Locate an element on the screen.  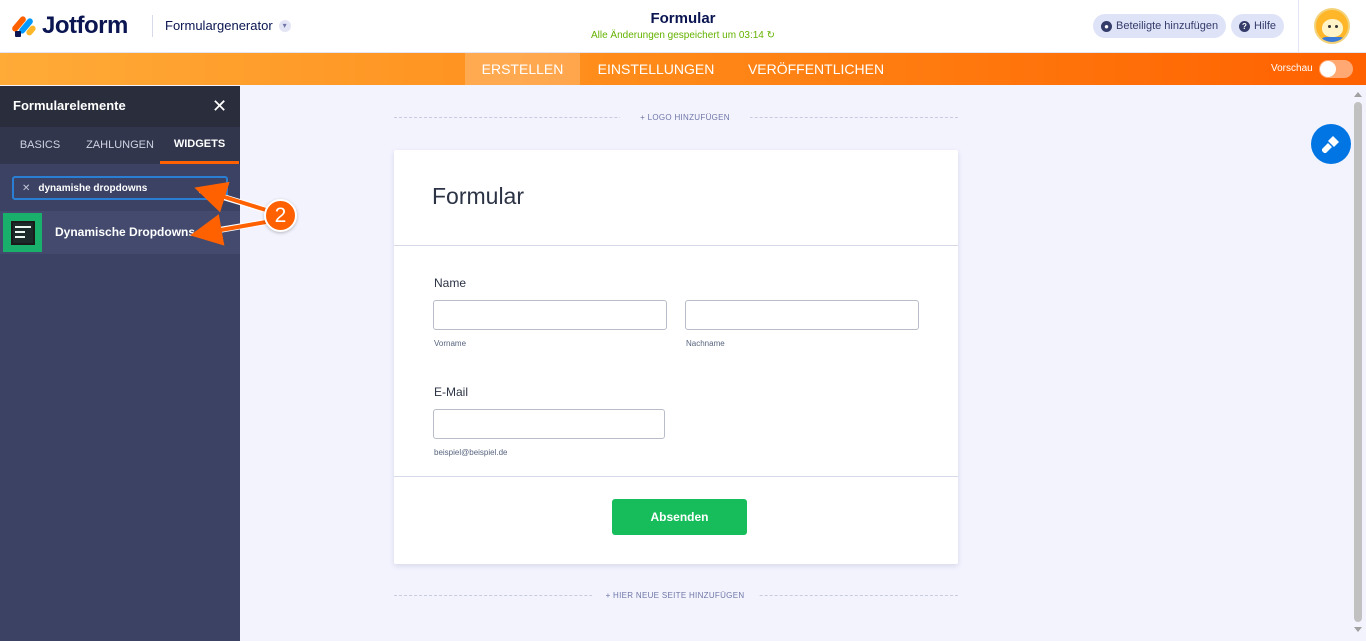
tab-payments: ZAHLUNGEN is located at coordinates (120, 145).